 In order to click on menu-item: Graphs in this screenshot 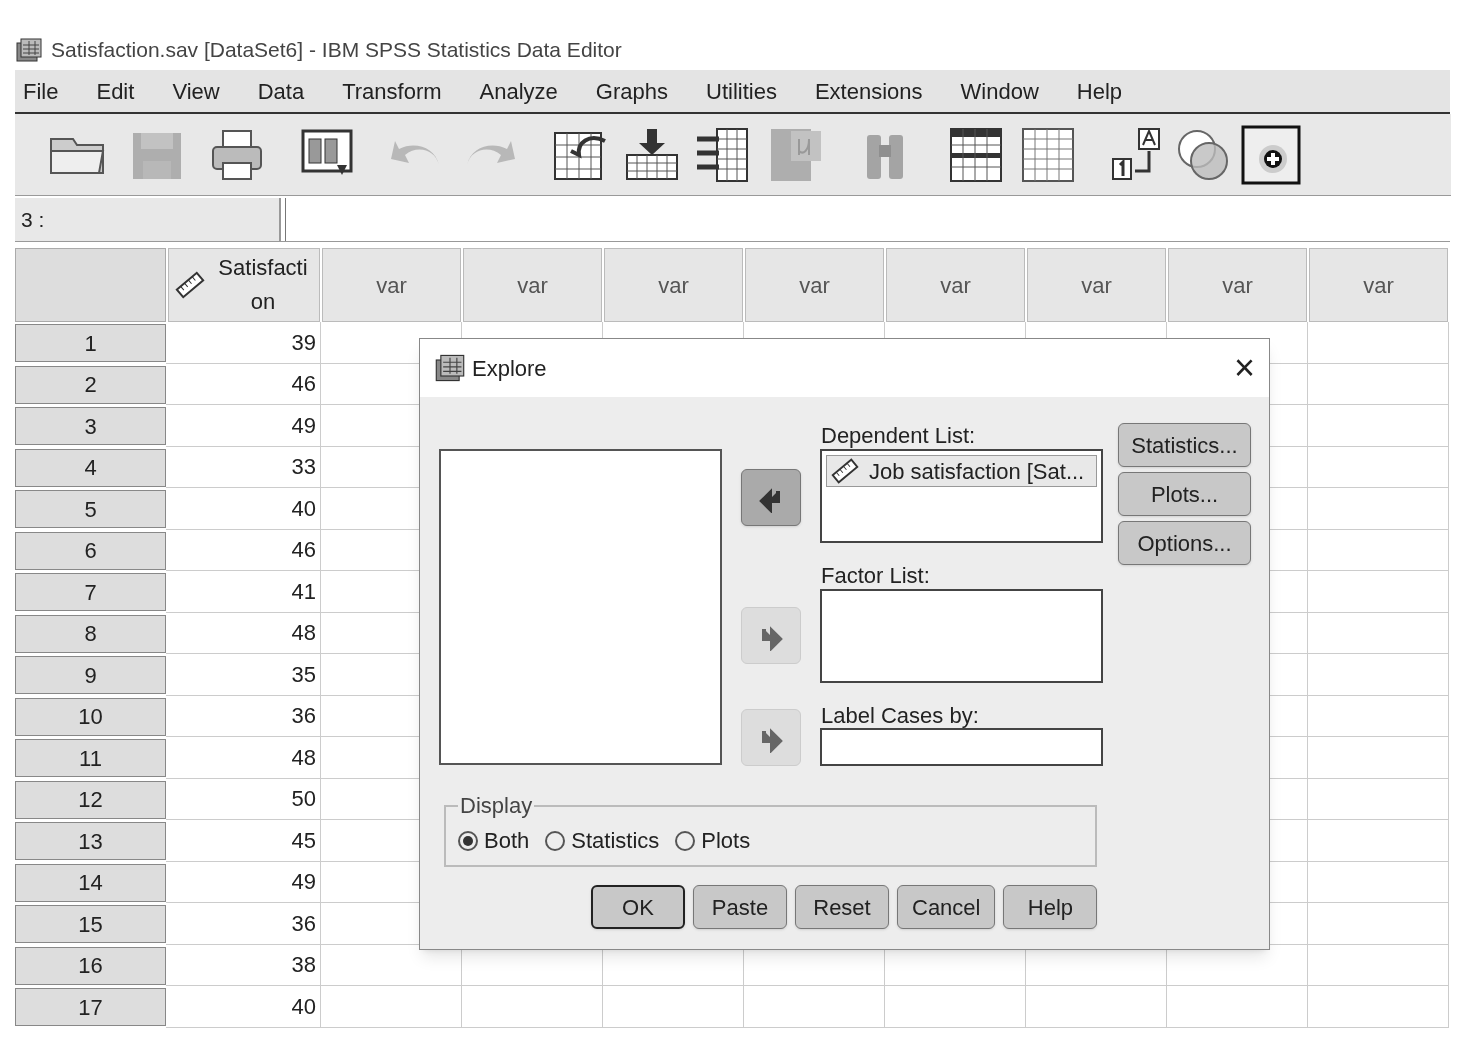, I will do `click(631, 91)`.